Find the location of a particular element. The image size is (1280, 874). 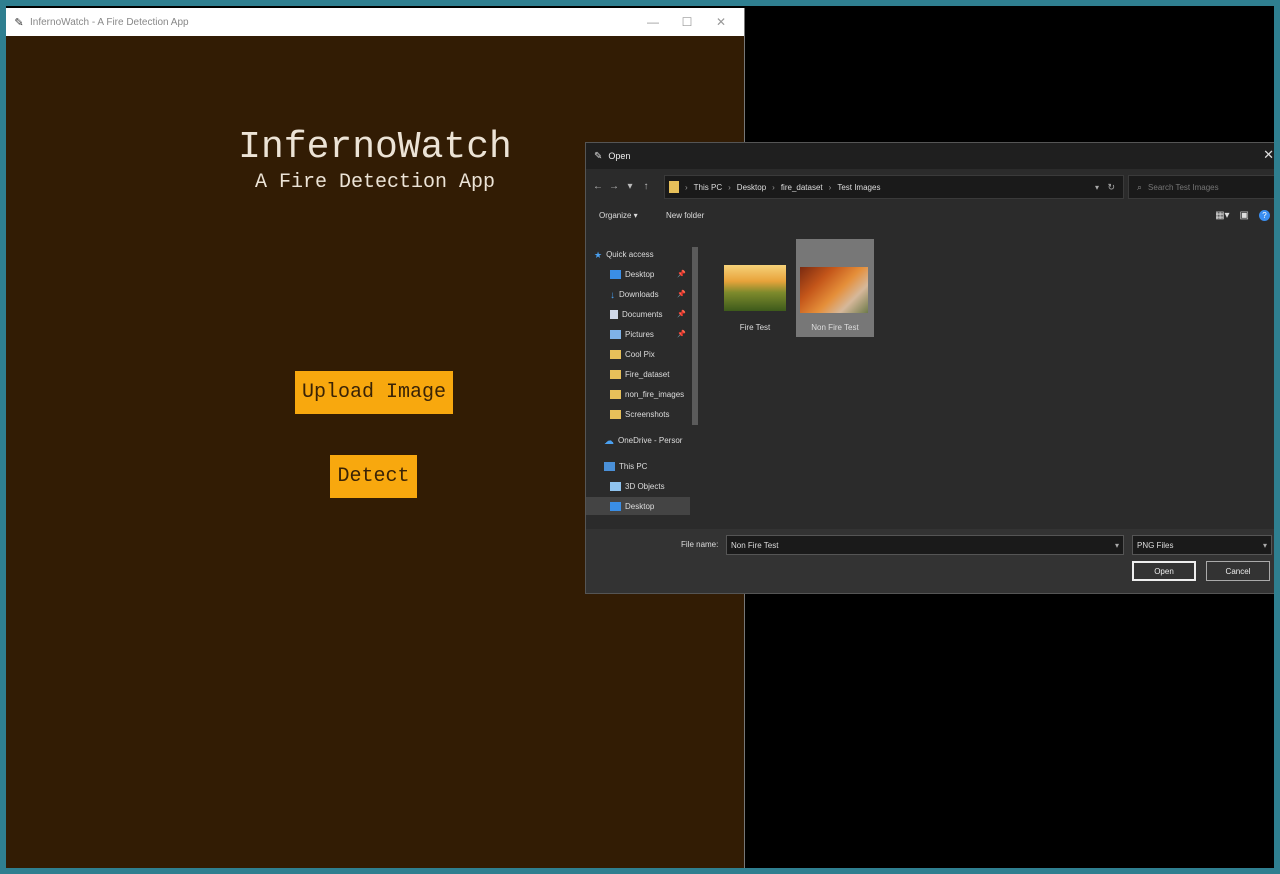

pictures-icon is located at coordinates (615, 334).